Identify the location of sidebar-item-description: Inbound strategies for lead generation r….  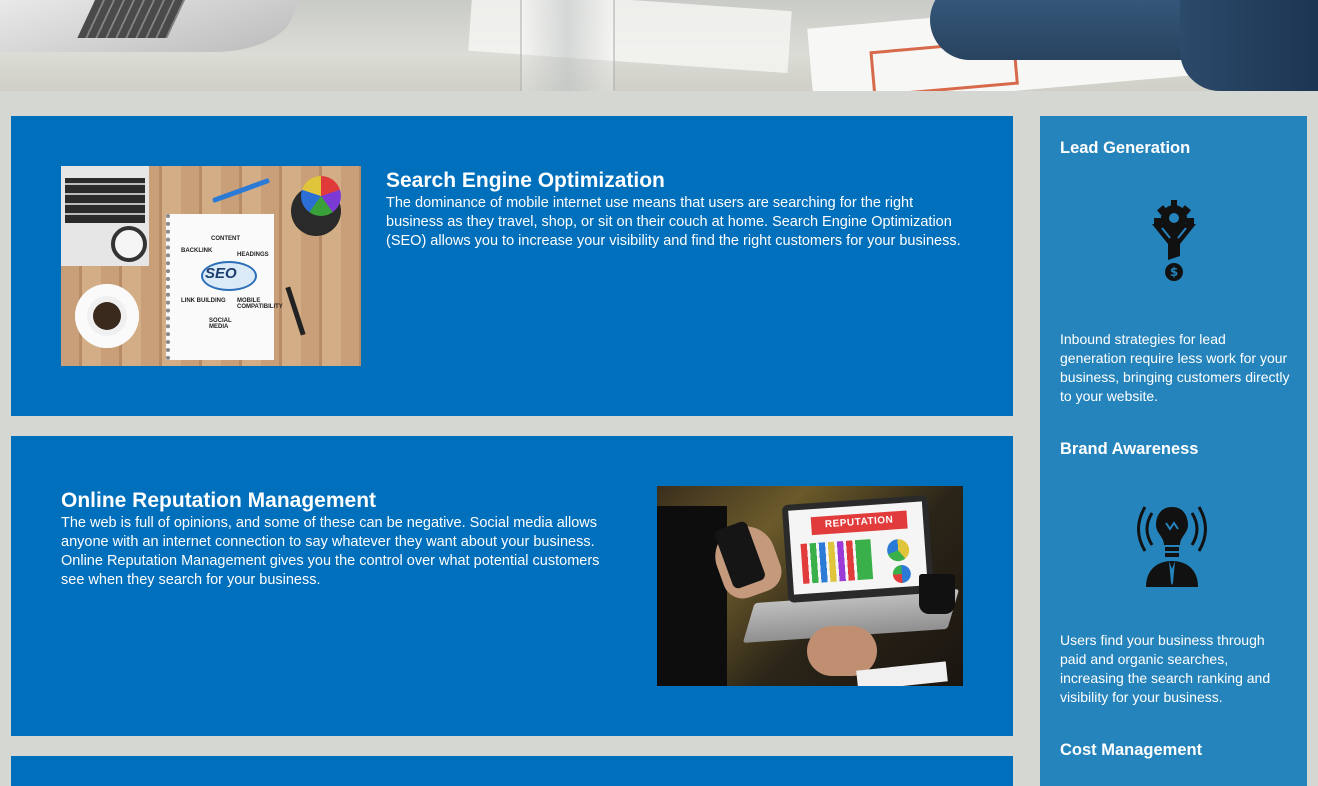
(1175, 367).